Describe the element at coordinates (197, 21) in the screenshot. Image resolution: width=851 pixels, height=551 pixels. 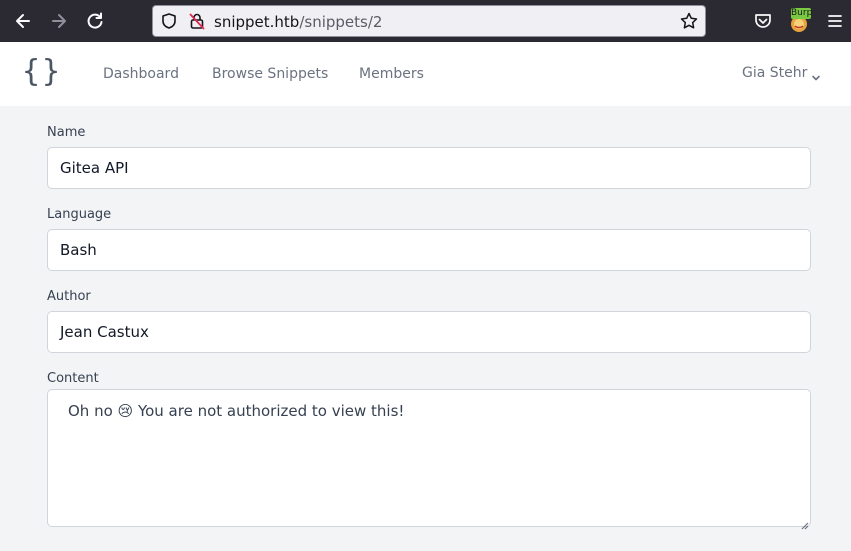
I see `insecure-lock-icon` at that location.